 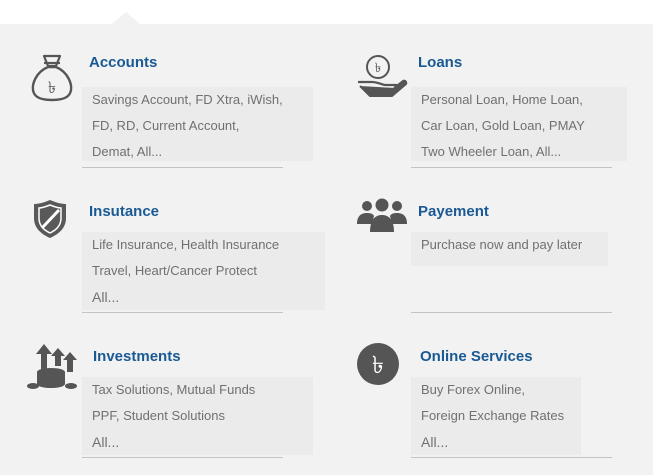 I want to click on insurance-line-1: Life Insurance, Health Insurance, so click(x=203, y=245).